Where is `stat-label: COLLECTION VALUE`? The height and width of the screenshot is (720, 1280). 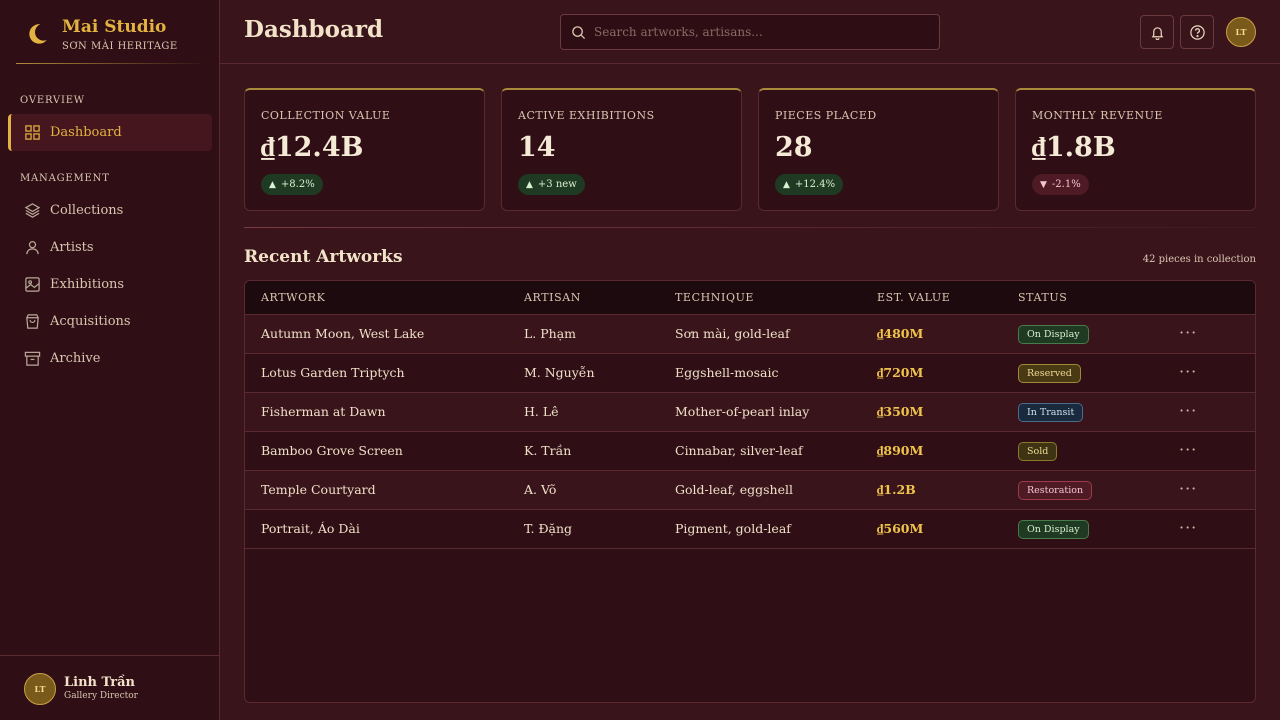
stat-label: COLLECTION VALUE is located at coordinates (326, 115).